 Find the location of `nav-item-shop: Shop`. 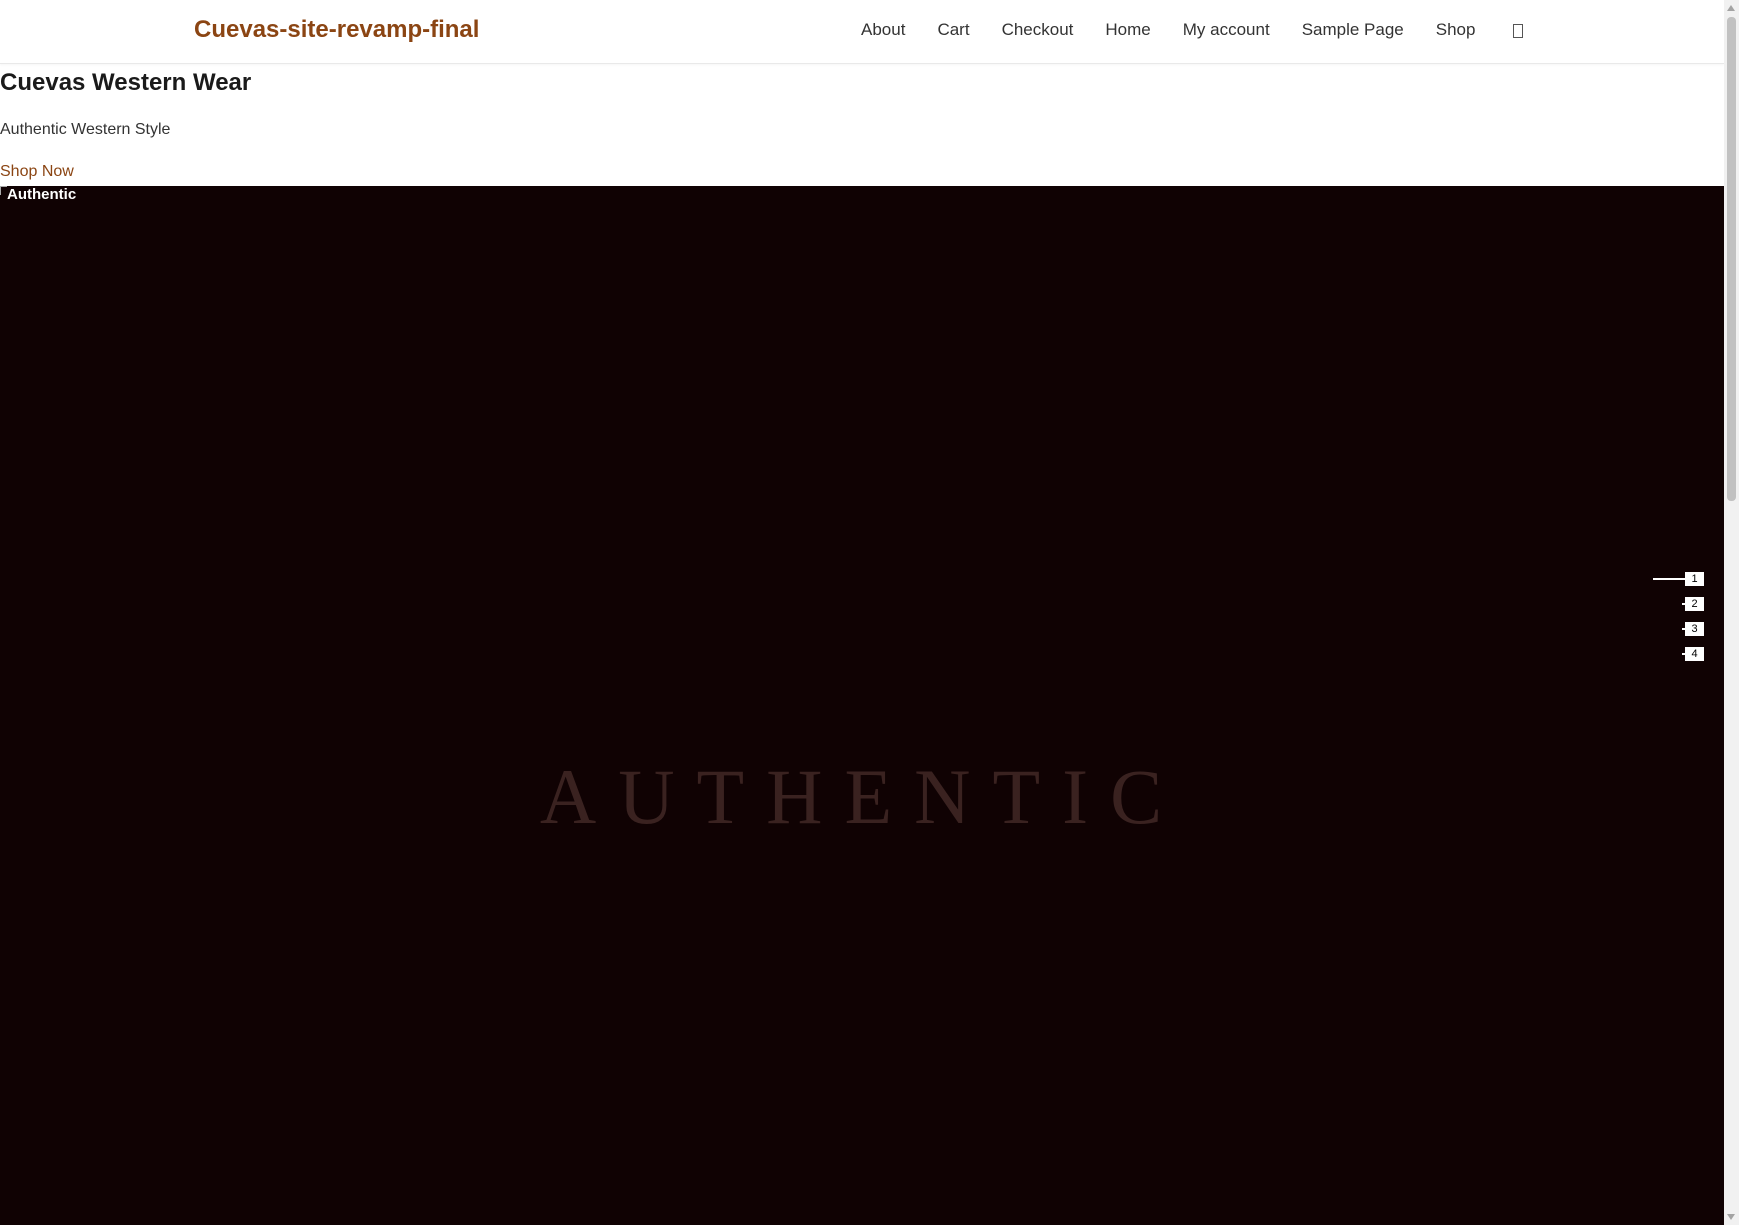

nav-item-shop: Shop is located at coordinates (1456, 30).